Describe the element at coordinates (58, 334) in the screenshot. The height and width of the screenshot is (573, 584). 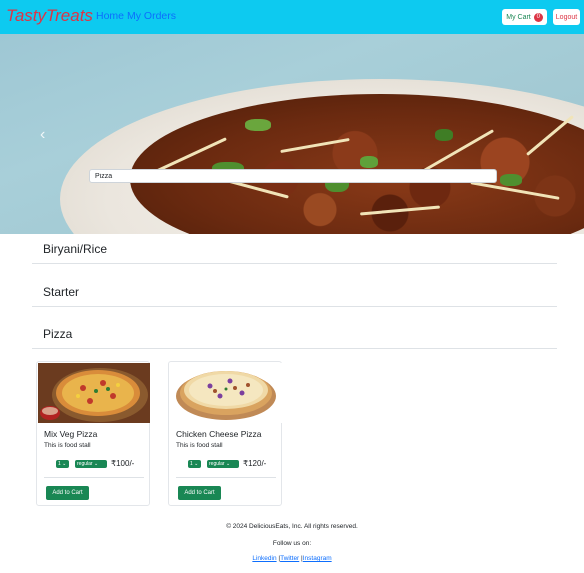
I see `category-pizza: Pizza` at that location.